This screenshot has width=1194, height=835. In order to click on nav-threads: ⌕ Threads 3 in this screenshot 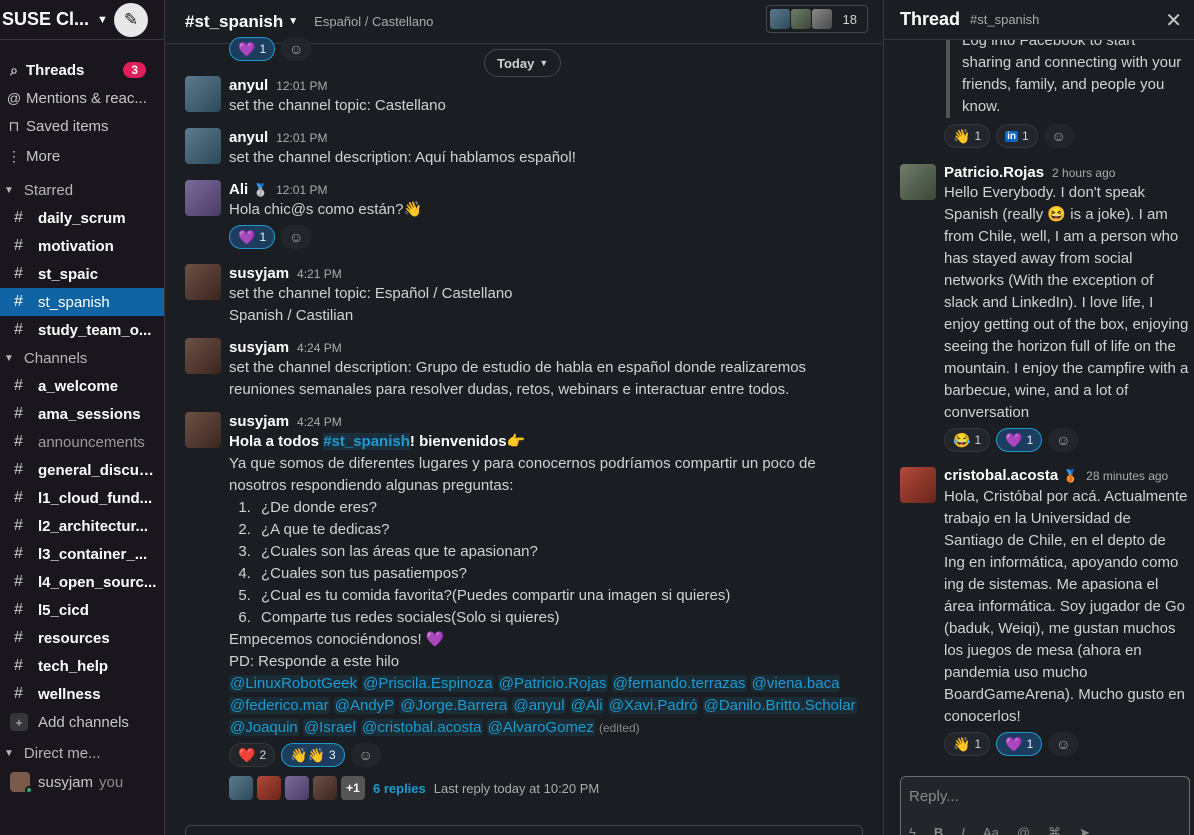, I will do `click(82, 70)`.